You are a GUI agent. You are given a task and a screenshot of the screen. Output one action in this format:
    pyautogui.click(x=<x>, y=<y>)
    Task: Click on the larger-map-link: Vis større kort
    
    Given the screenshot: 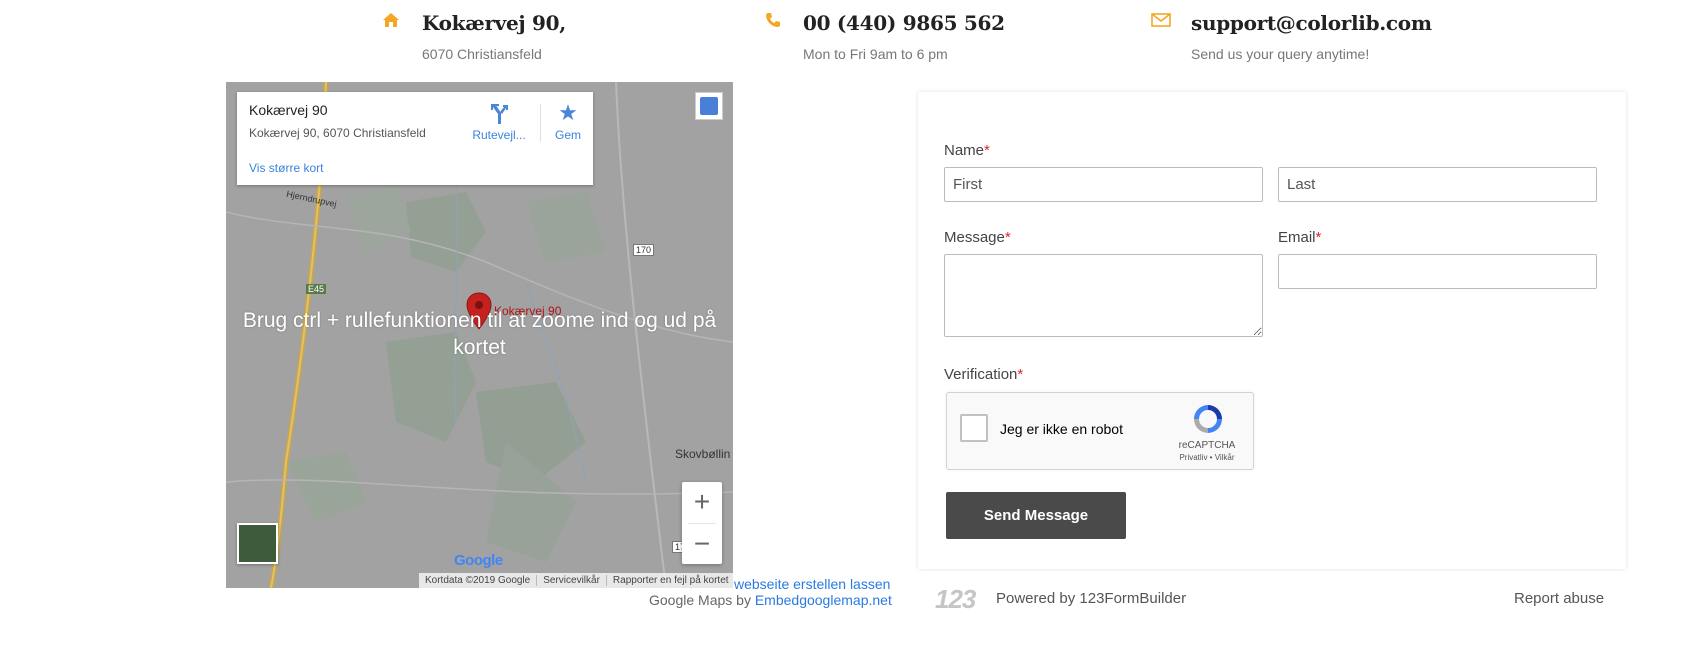 What is the action you would take?
    pyautogui.click(x=286, y=168)
    